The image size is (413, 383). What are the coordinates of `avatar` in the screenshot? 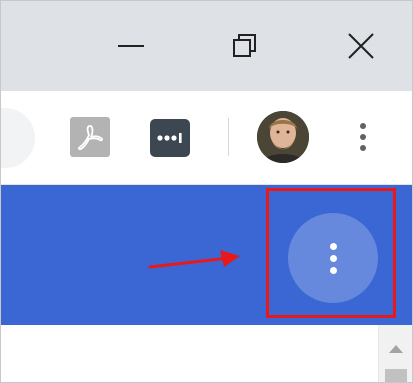 It's located at (283, 137).